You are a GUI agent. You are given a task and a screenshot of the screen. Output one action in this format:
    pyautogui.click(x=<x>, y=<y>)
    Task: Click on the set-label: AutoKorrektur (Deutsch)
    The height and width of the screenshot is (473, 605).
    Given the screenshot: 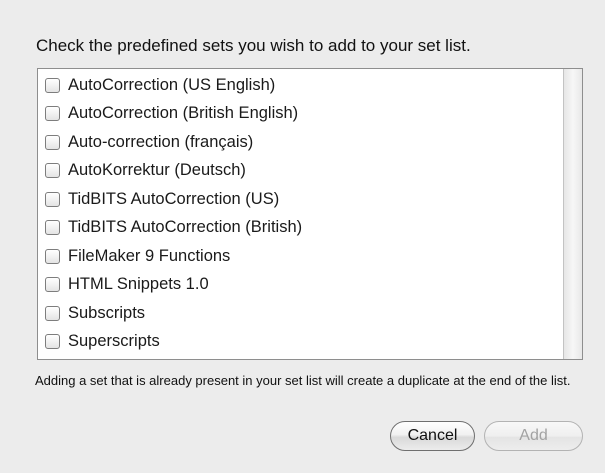 What is the action you would take?
    pyautogui.click(x=157, y=170)
    